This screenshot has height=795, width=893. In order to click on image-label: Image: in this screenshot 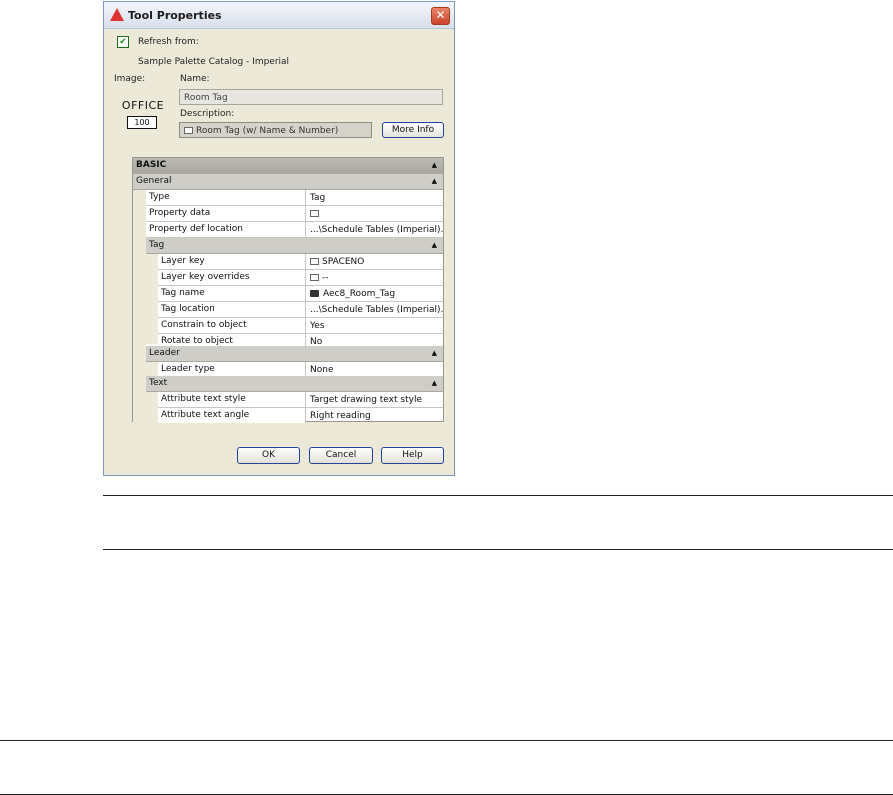, I will do `click(130, 79)`.